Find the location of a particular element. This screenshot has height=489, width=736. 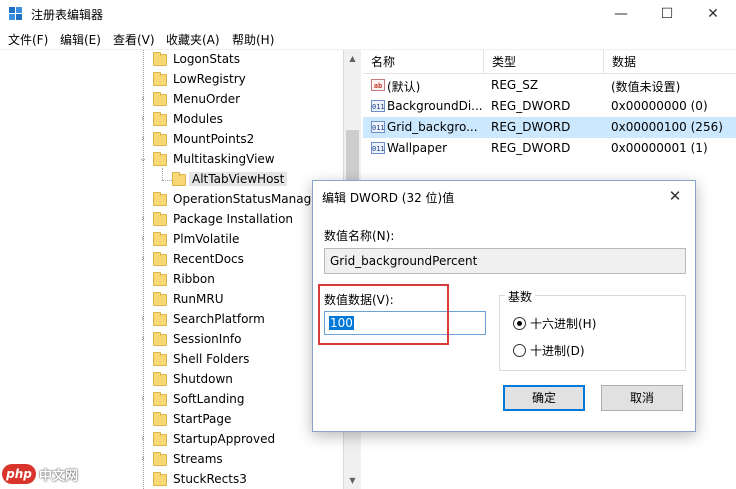

tree-item: OperationStatusManag is located at coordinates (171, 200).